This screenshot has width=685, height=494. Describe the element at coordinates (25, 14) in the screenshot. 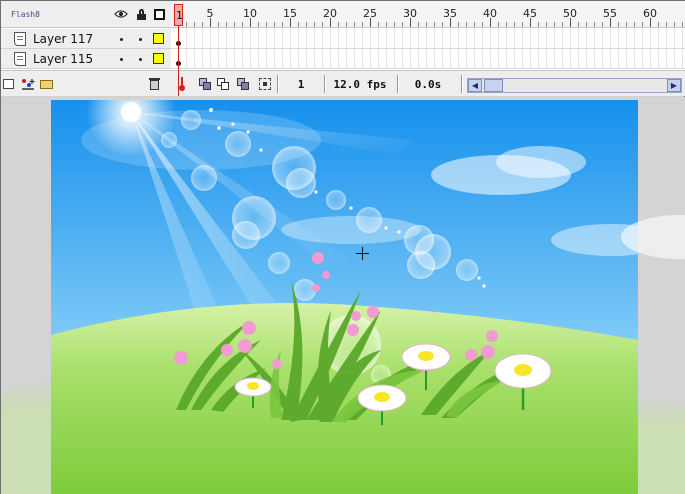

I see `timeline-title: Flash8` at that location.